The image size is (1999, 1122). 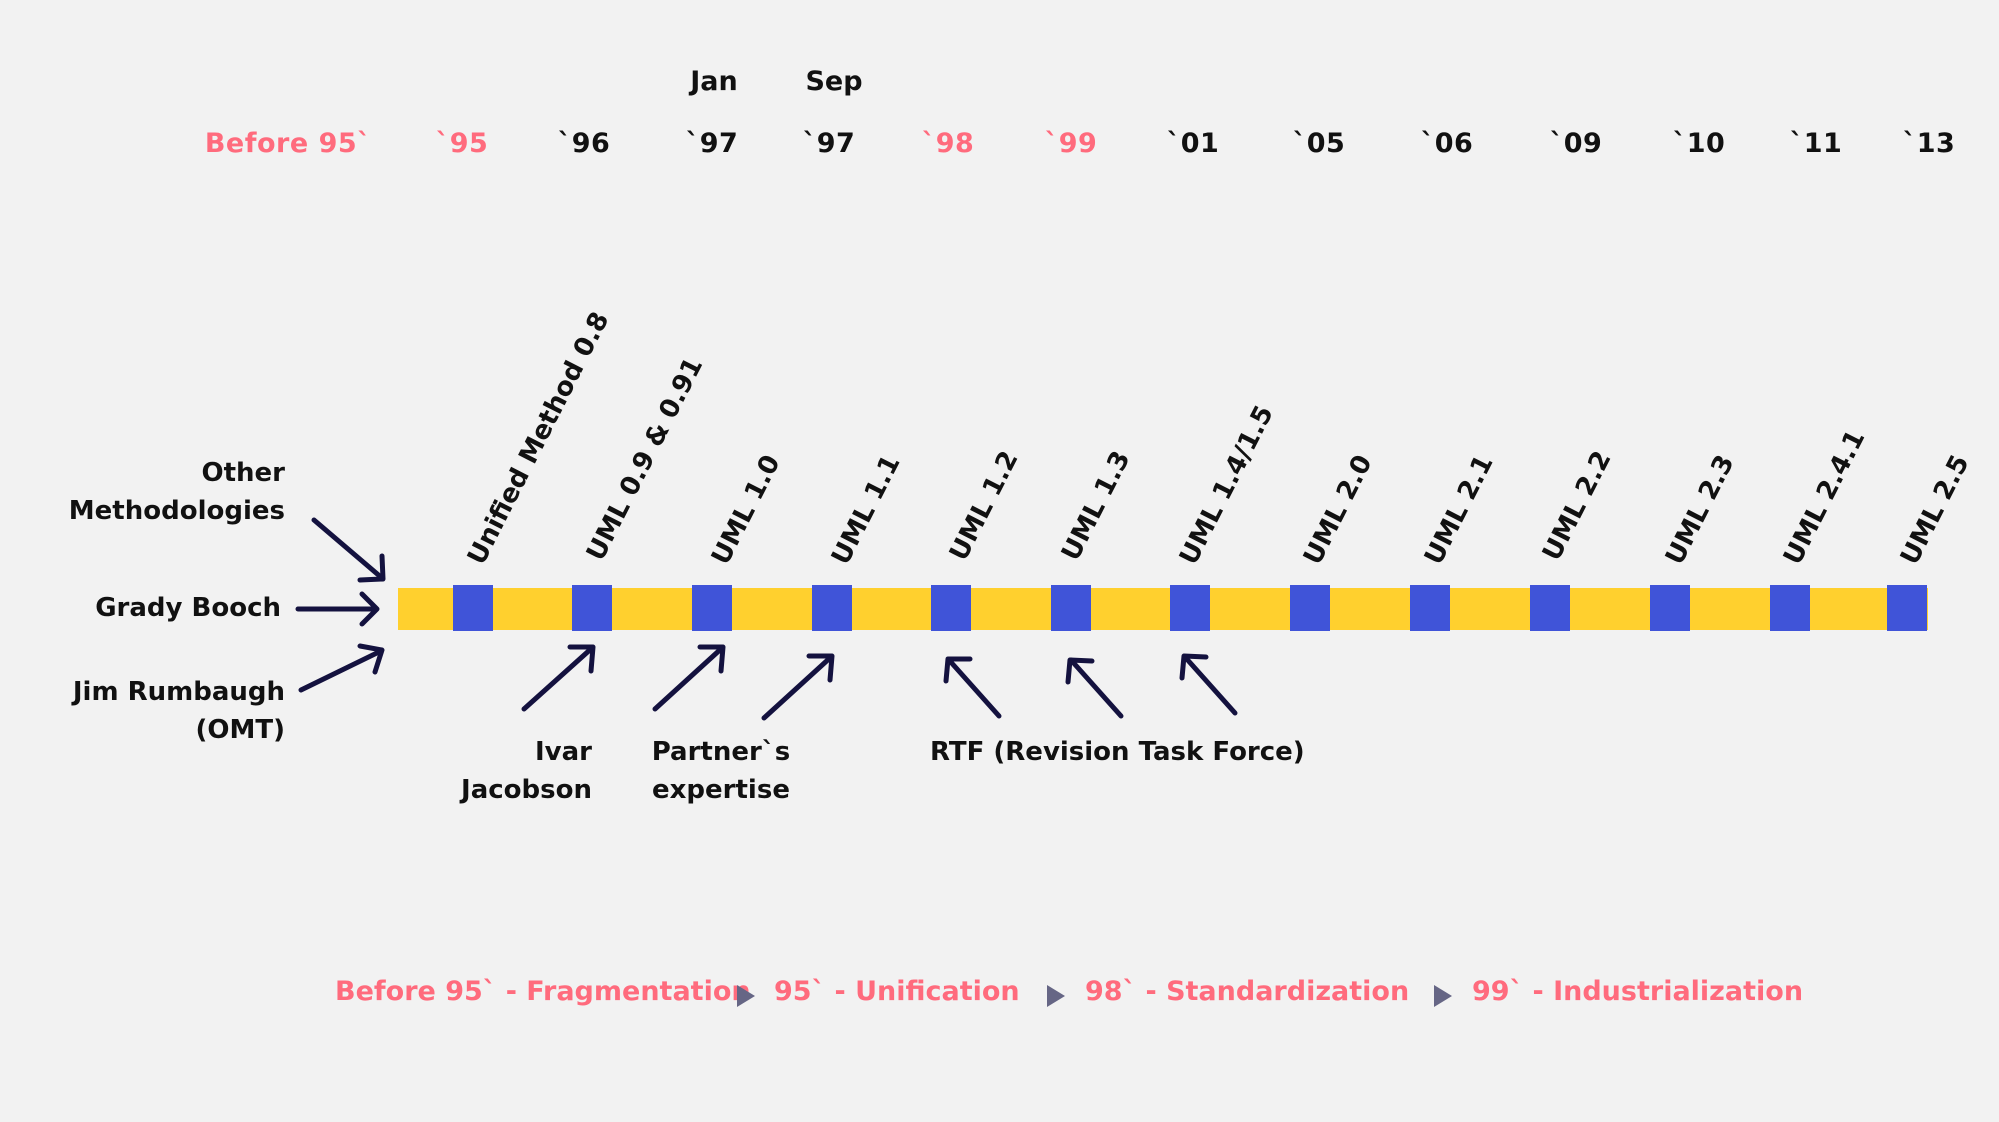 What do you see at coordinates (178, 692) in the screenshot?
I see `input-label-line: Jim Rumbaugh` at bounding box center [178, 692].